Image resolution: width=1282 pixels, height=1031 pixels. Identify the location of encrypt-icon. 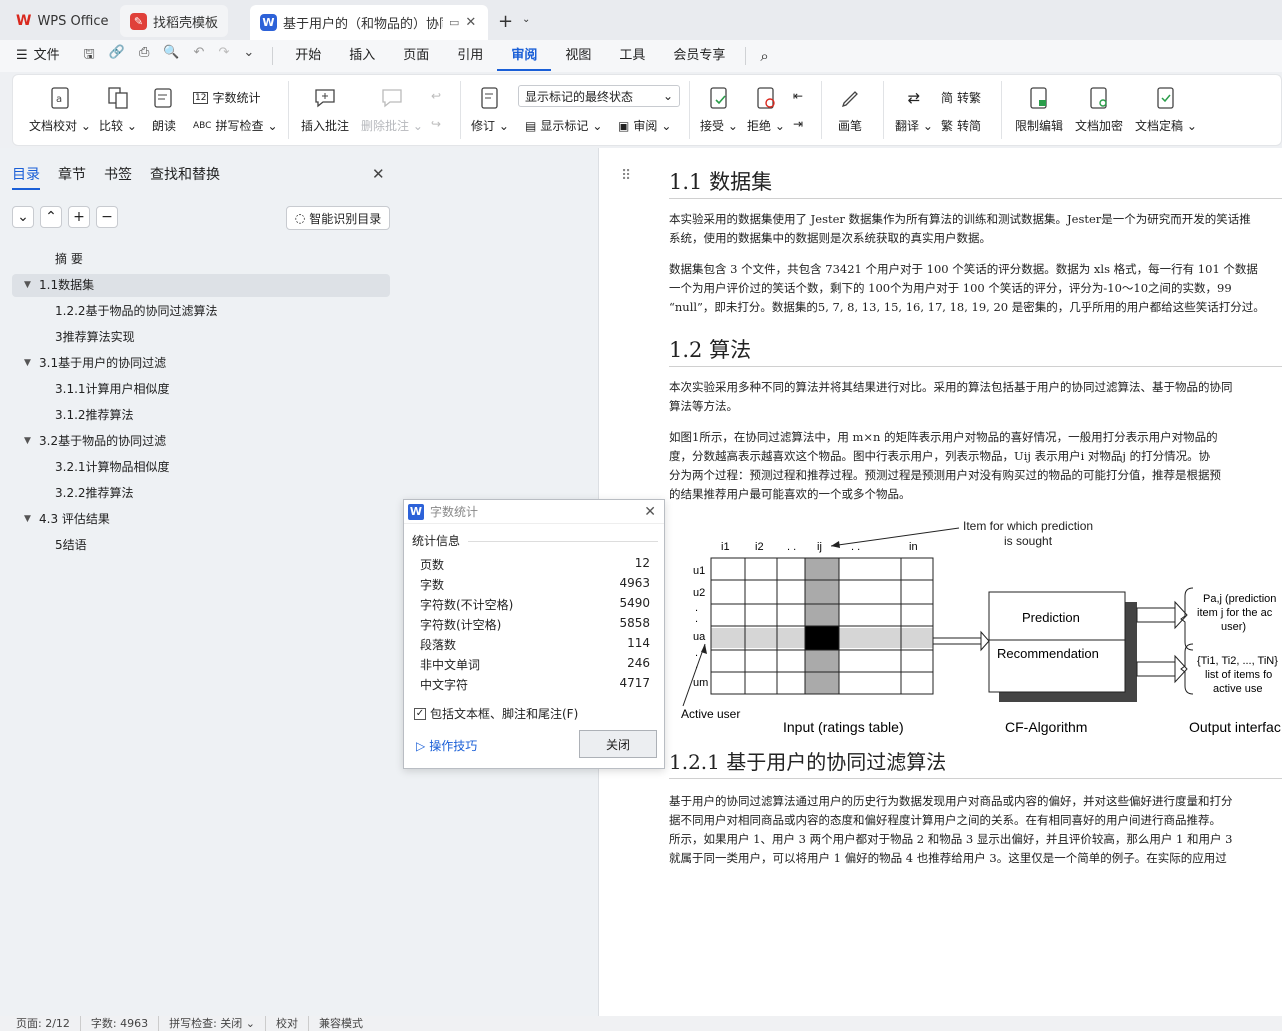
(1099, 98).